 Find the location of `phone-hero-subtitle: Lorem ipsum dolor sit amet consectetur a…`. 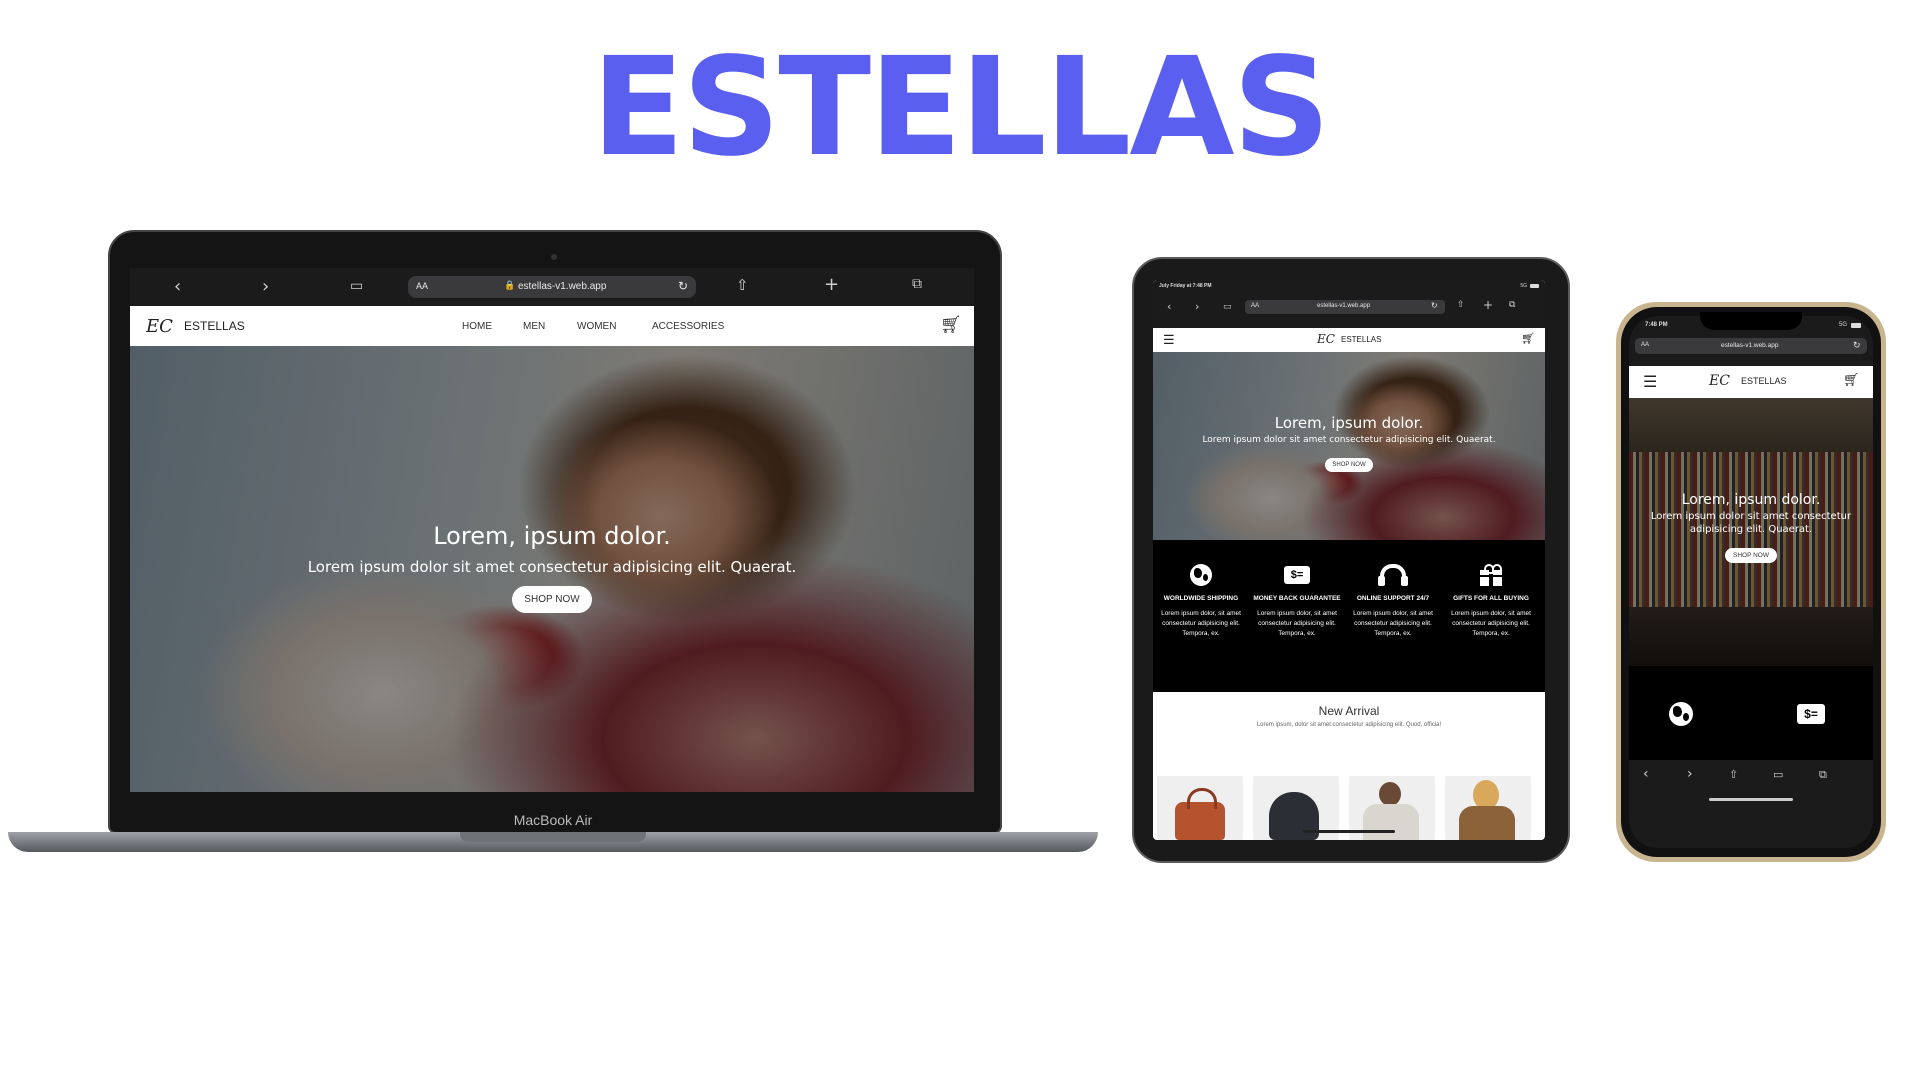

phone-hero-subtitle: Lorem ipsum dolor sit amet consectetur a… is located at coordinates (1751, 523).